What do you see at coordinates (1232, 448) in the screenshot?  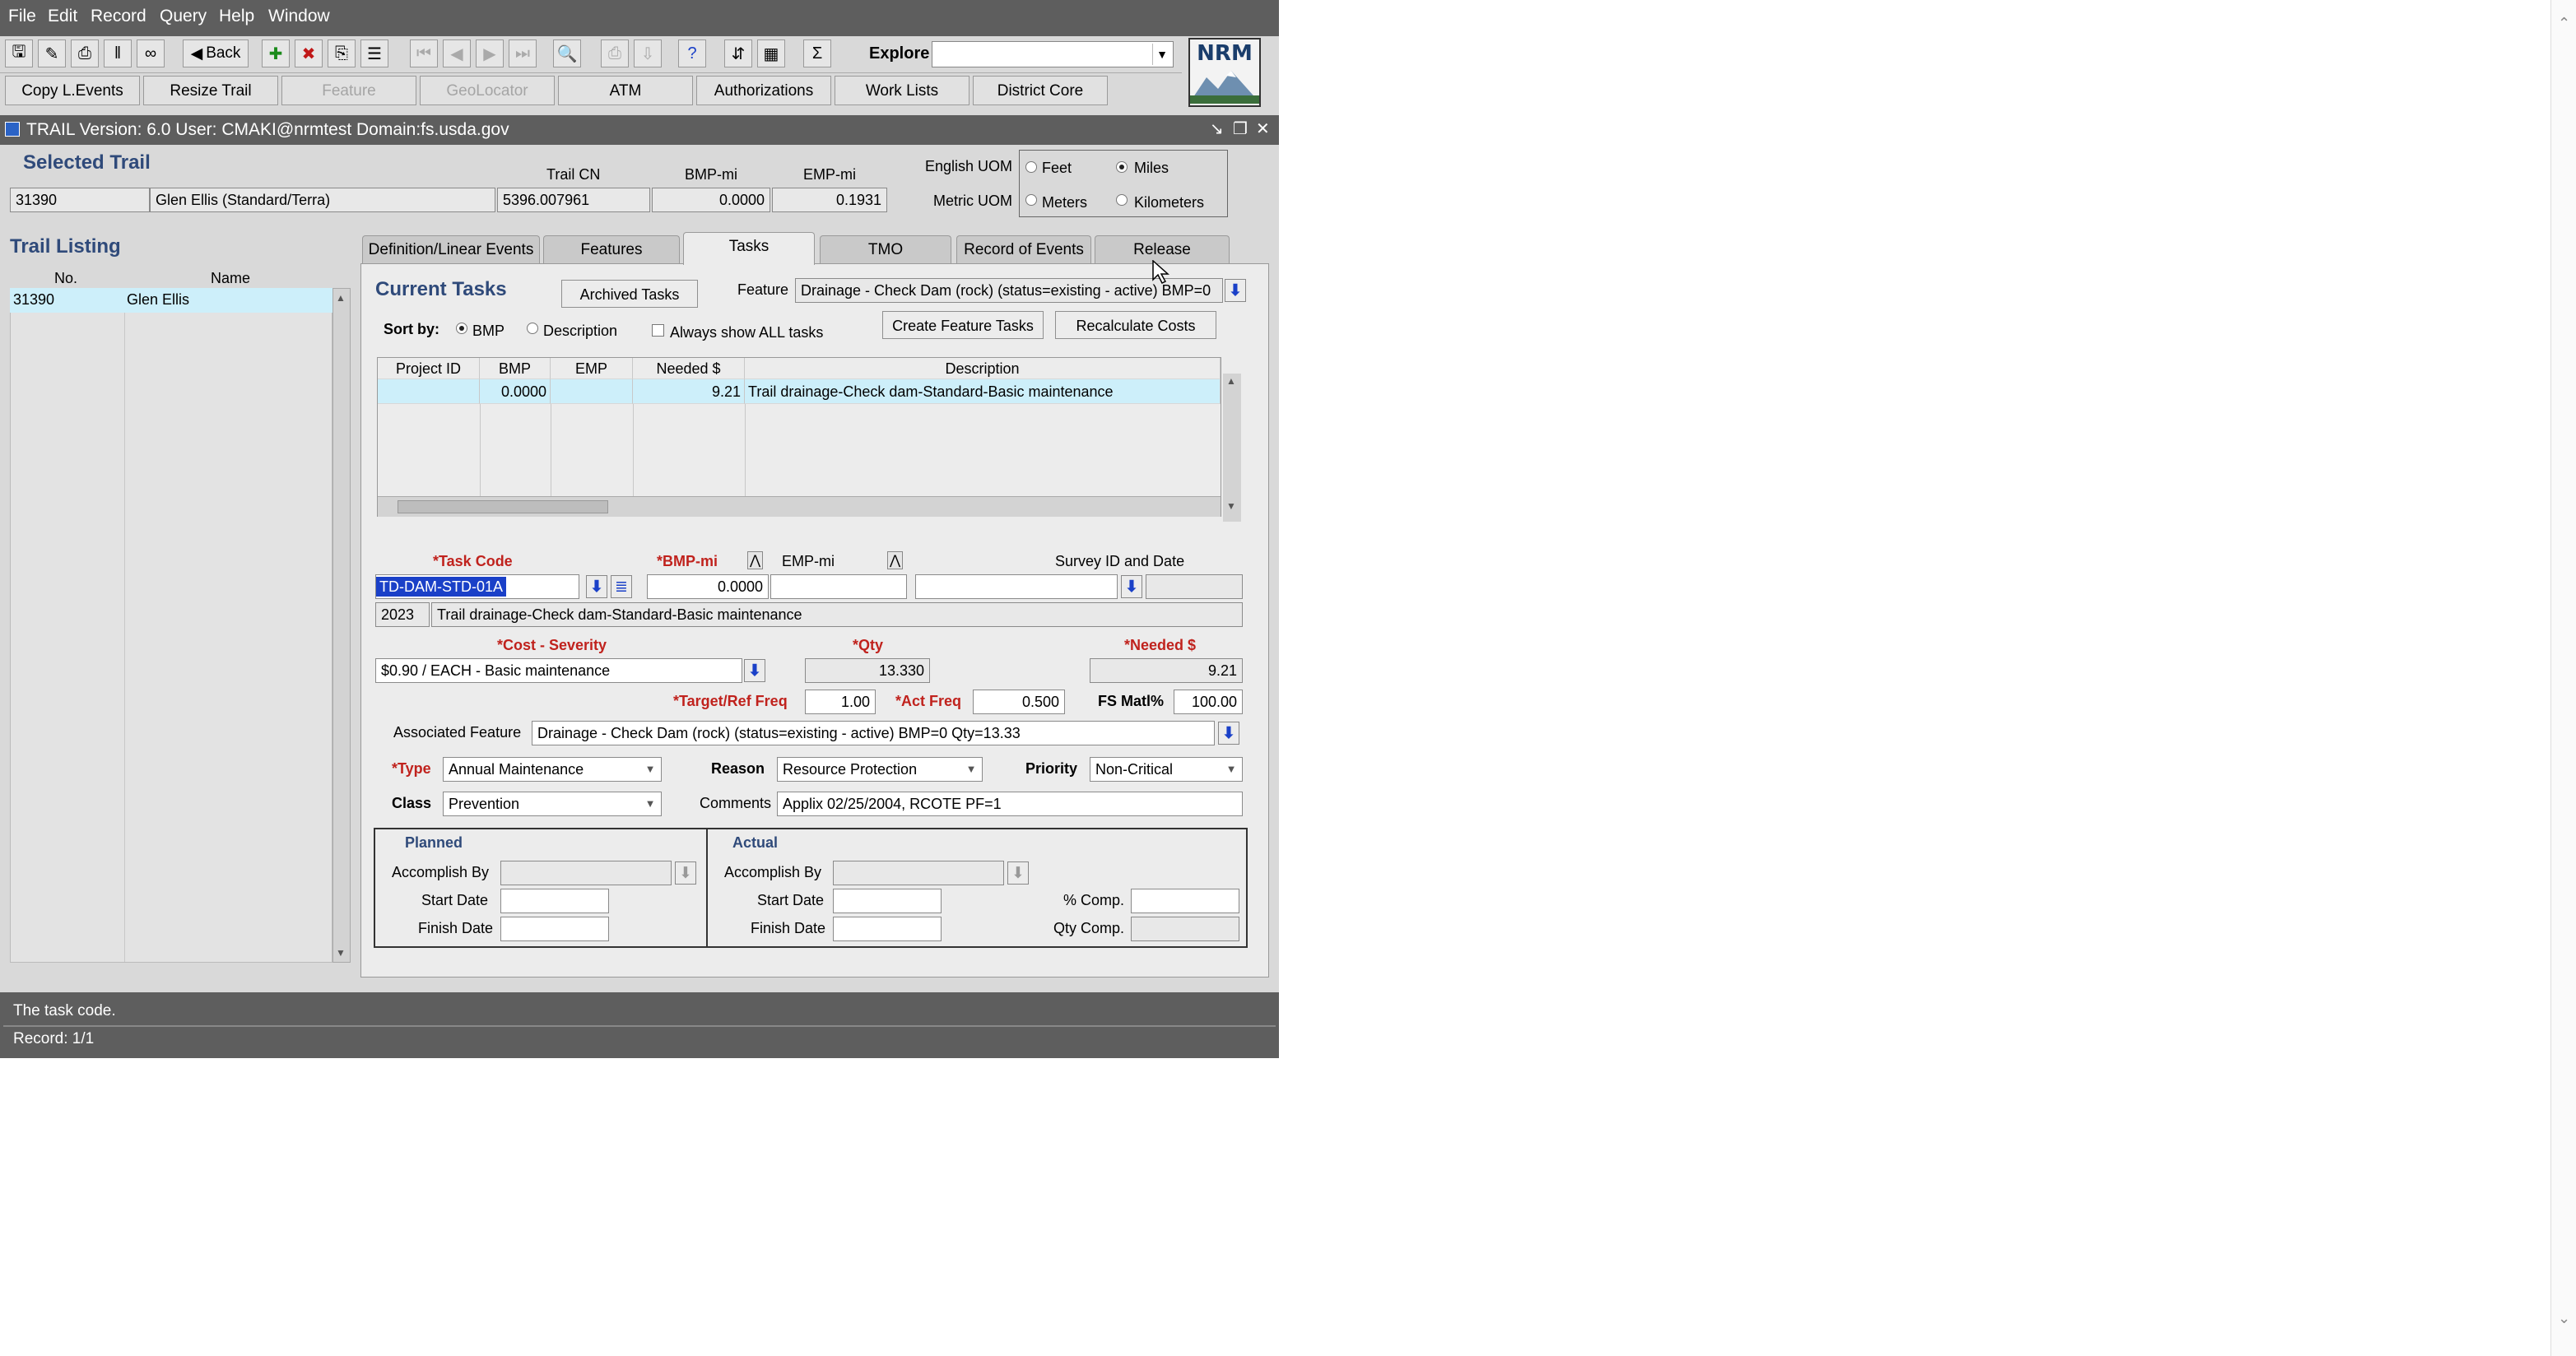 I see `grid-vertical-scrollbar: ▲ ▼` at bounding box center [1232, 448].